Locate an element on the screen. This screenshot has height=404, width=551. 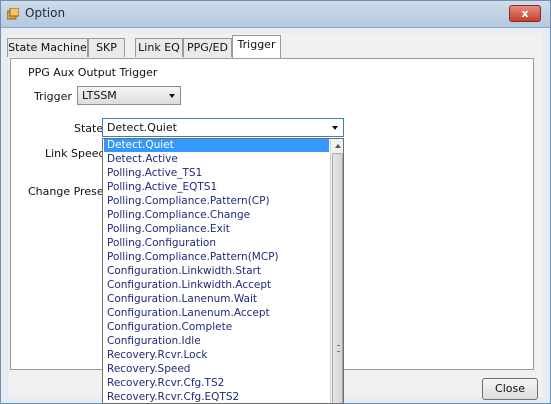
list-item: Polling.Configuration is located at coordinates (216, 243).